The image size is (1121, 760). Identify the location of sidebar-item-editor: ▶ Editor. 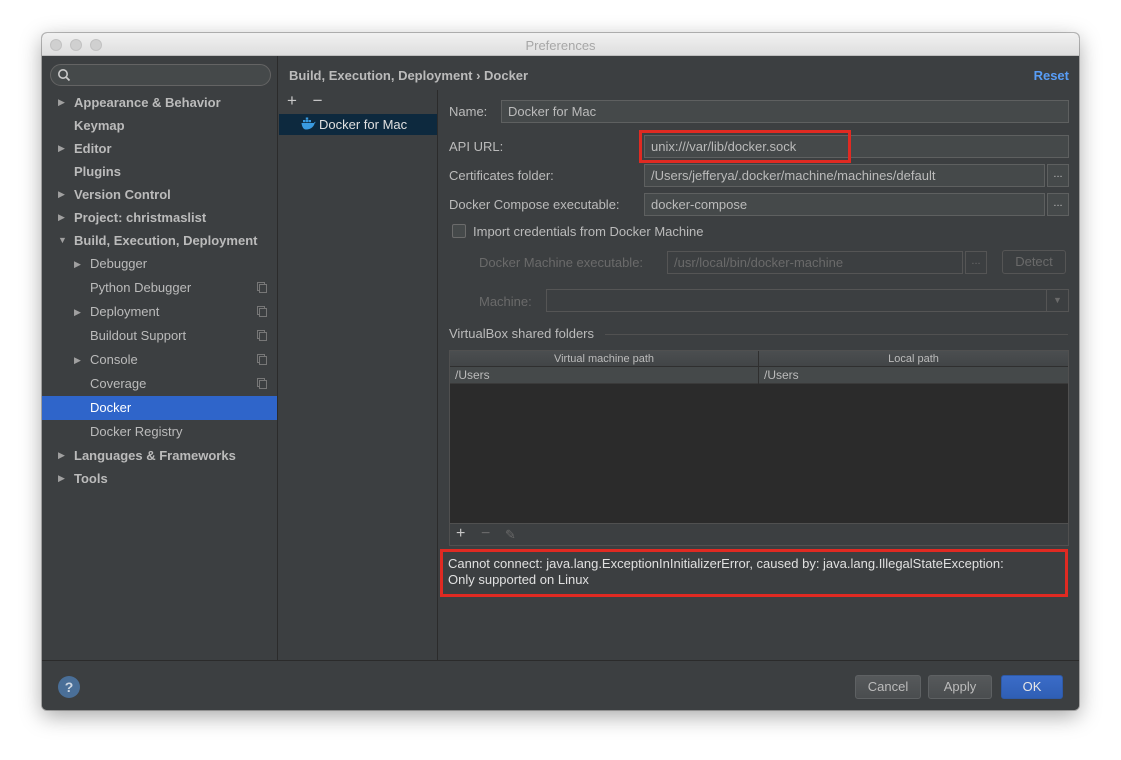
(159, 148).